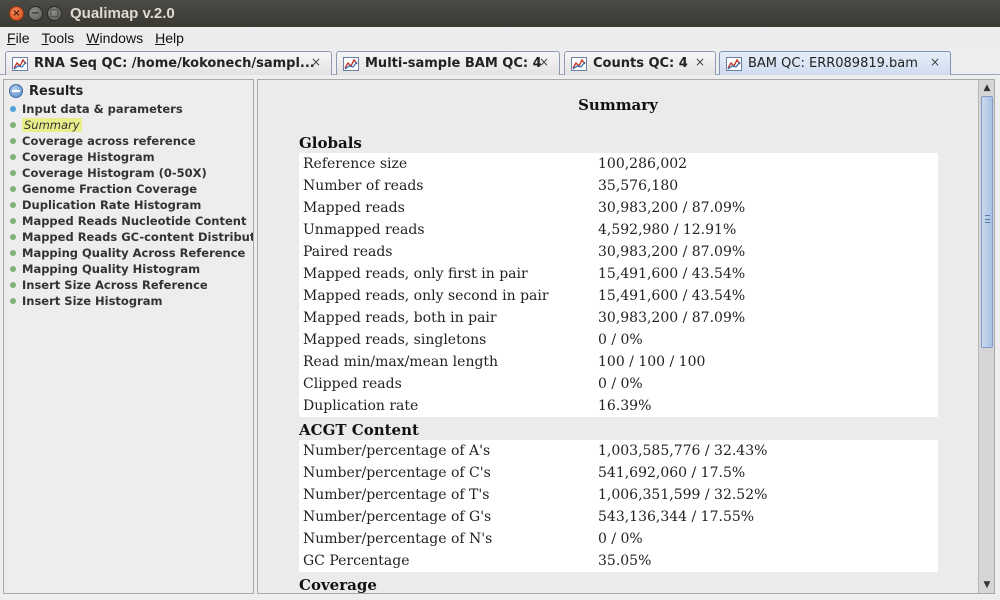 The image size is (1000, 600). What do you see at coordinates (112, 205) in the screenshot?
I see `tree-item-label: Duplication Rate Histogram` at bounding box center [112, 205].